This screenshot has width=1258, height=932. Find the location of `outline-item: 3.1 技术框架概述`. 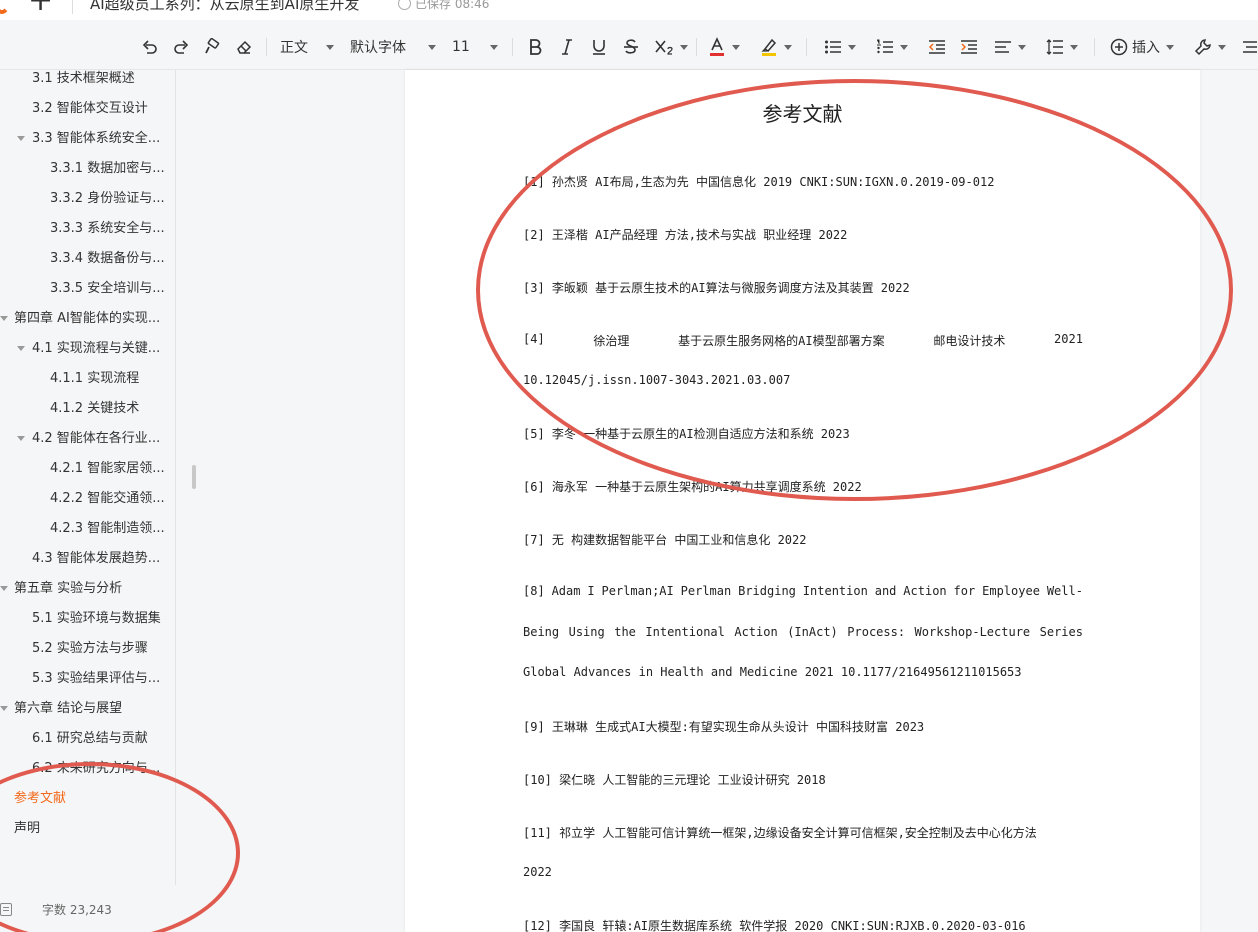

outline-item: 3.1 技术框架概述 is located at coordinates (83, 82).